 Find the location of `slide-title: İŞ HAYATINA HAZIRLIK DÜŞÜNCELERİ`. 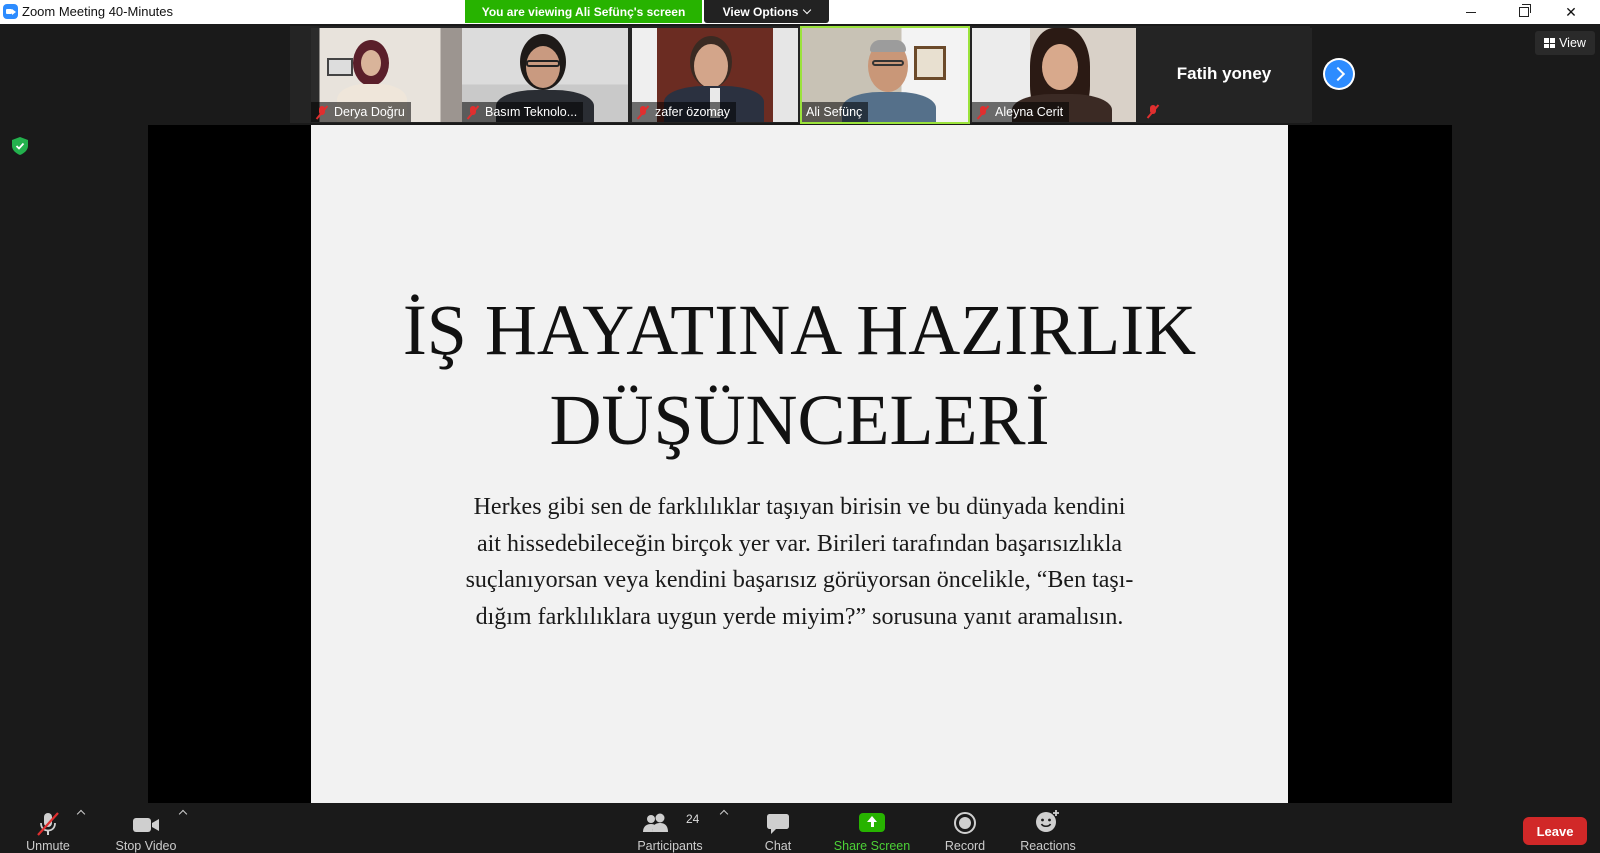

slide-title: İŞ HAYATINA HAZIRLIK DÜŞÜNCELERİ is located at coordinates (799, 375).